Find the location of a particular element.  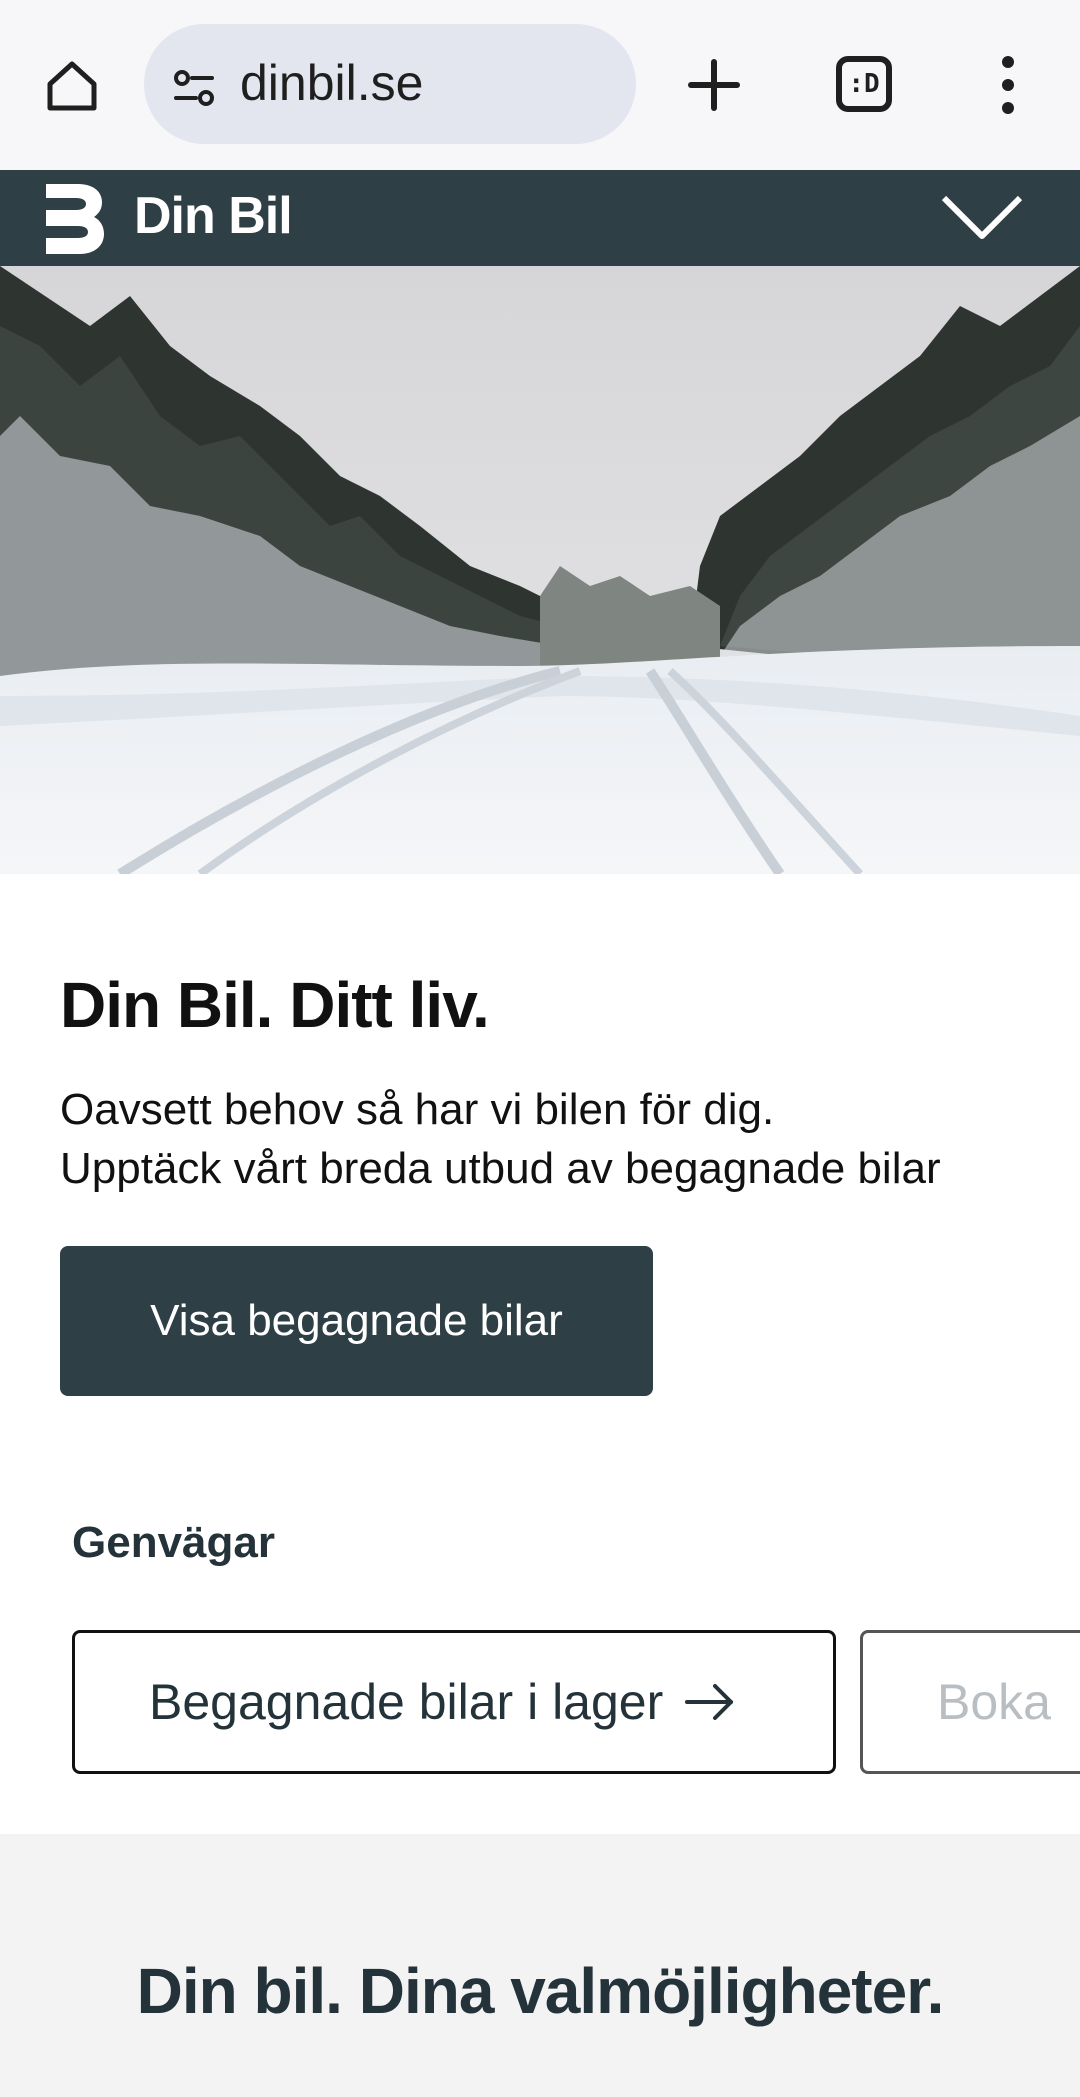

browser-toolbar: dinbil.se :D is located at coordinates (540, 85).